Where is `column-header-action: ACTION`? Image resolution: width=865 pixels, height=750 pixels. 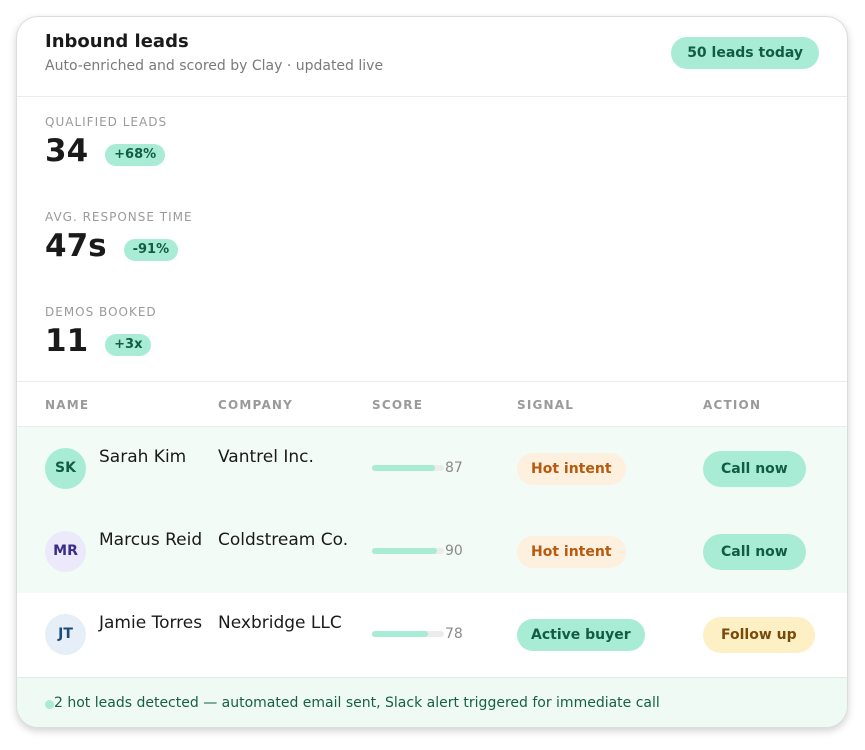 column-header-action: ACTION is located at coordinates (732, 405).